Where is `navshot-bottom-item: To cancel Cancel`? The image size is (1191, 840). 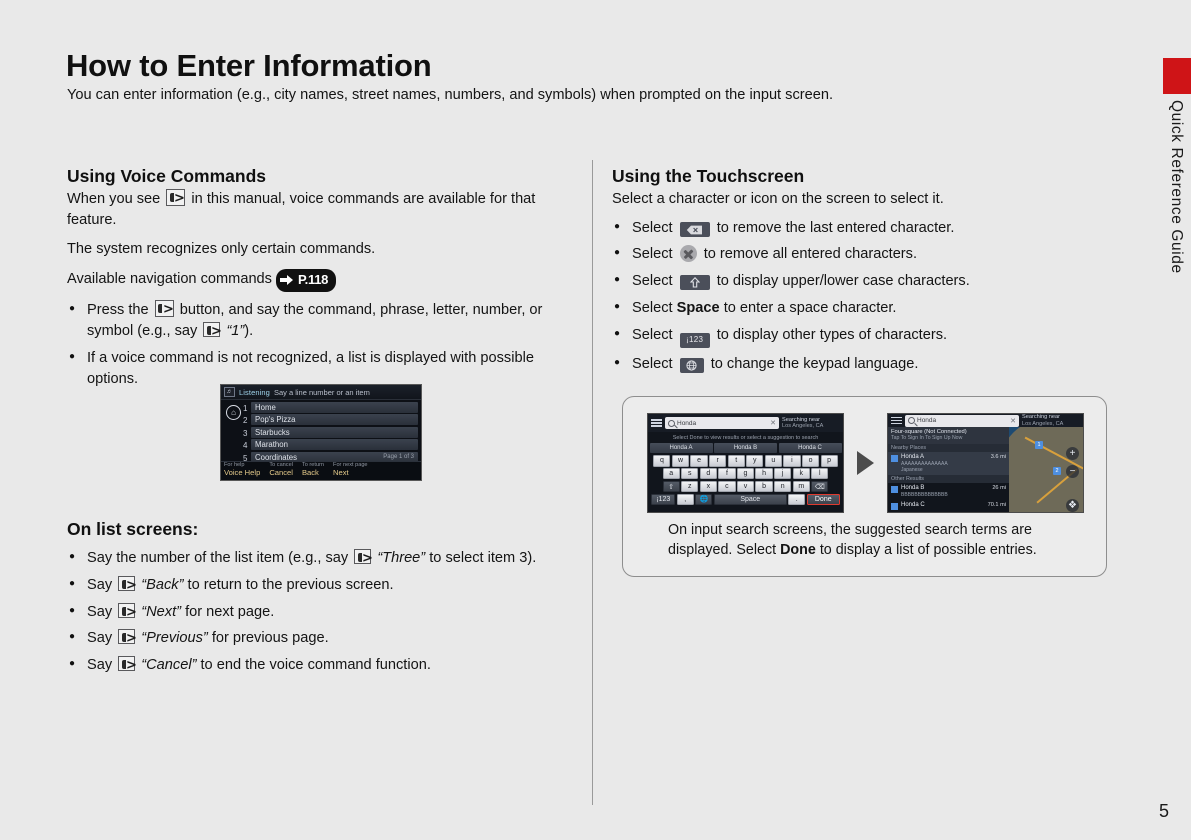 navshot-bottom-item: To cancel Cancel is located at coordinates (281, 471).